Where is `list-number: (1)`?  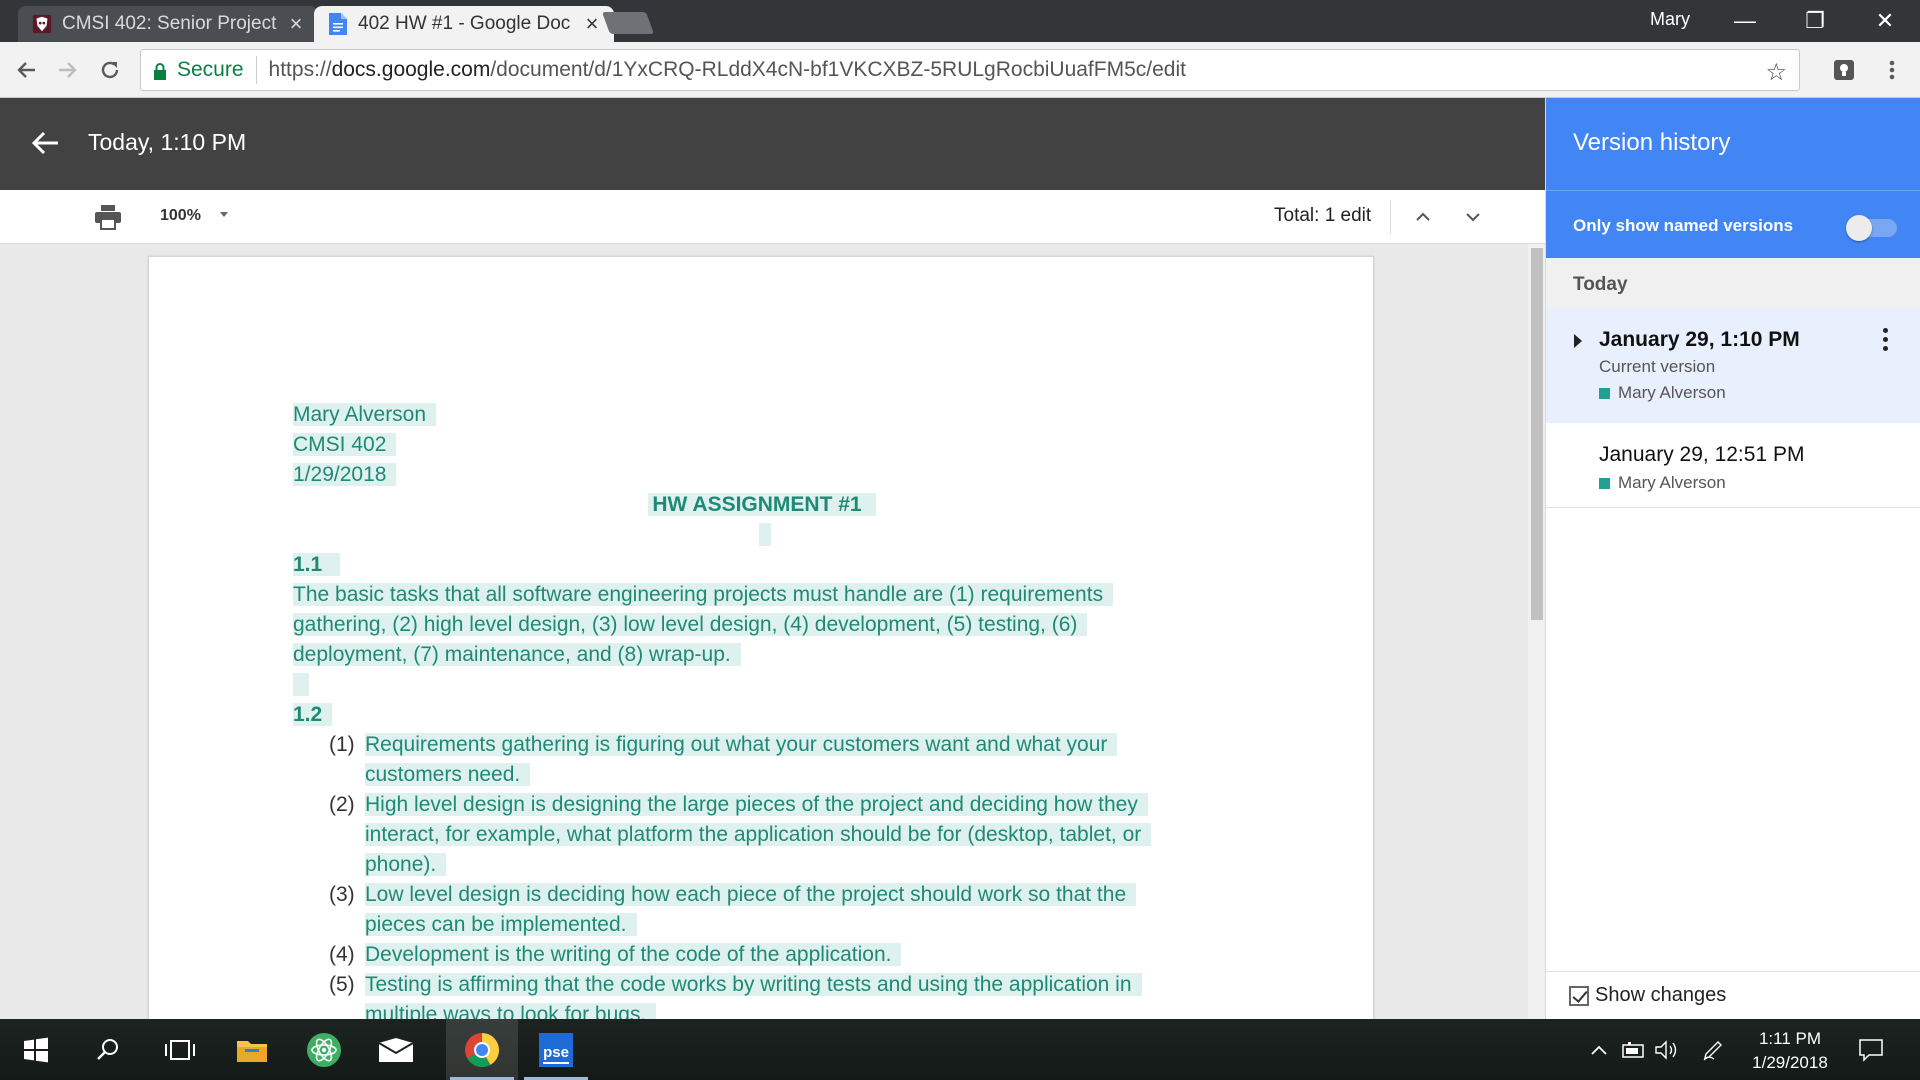 list-number: (1) is located at coordinates (342, 744).